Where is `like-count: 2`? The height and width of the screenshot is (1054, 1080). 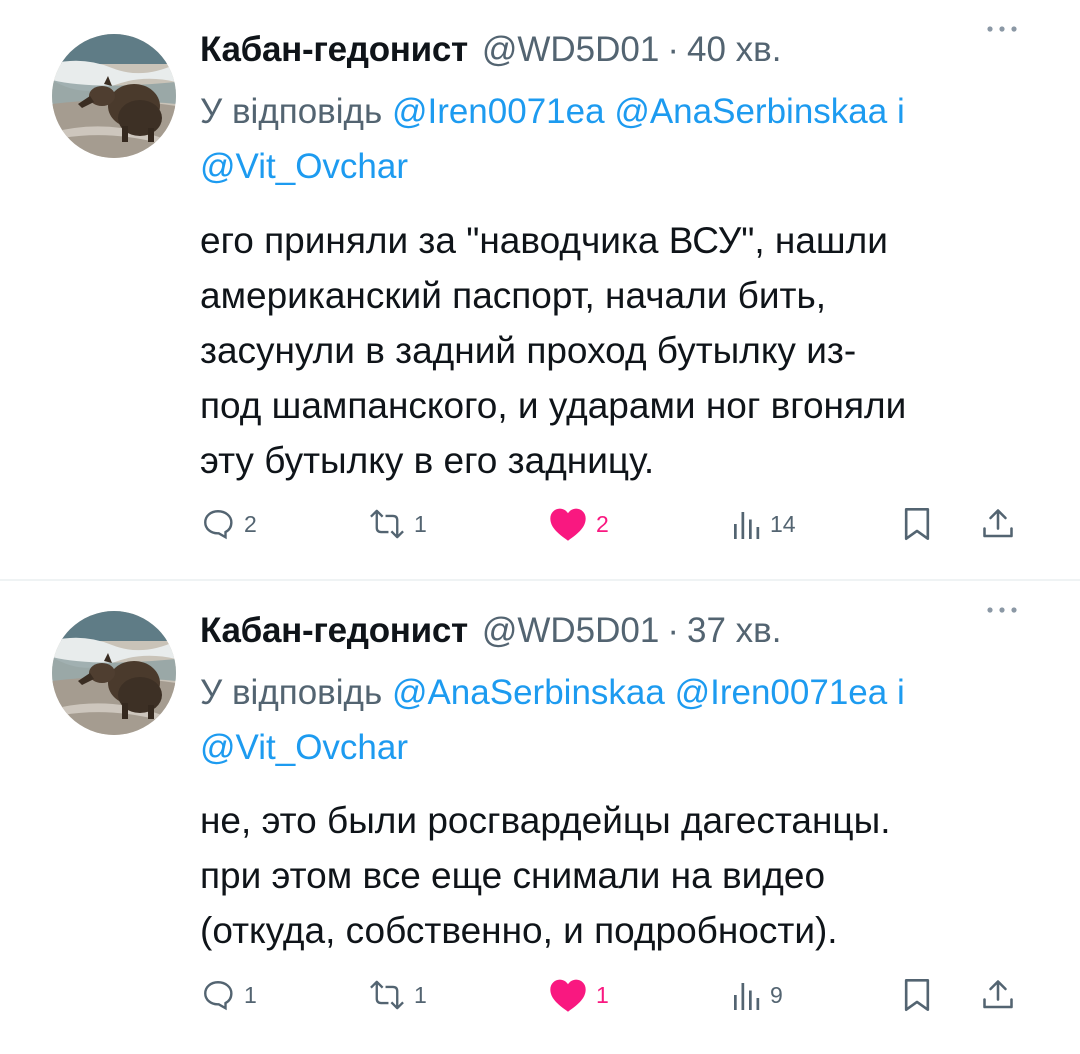 like-count: 2 is located at coordinates (602, 523).